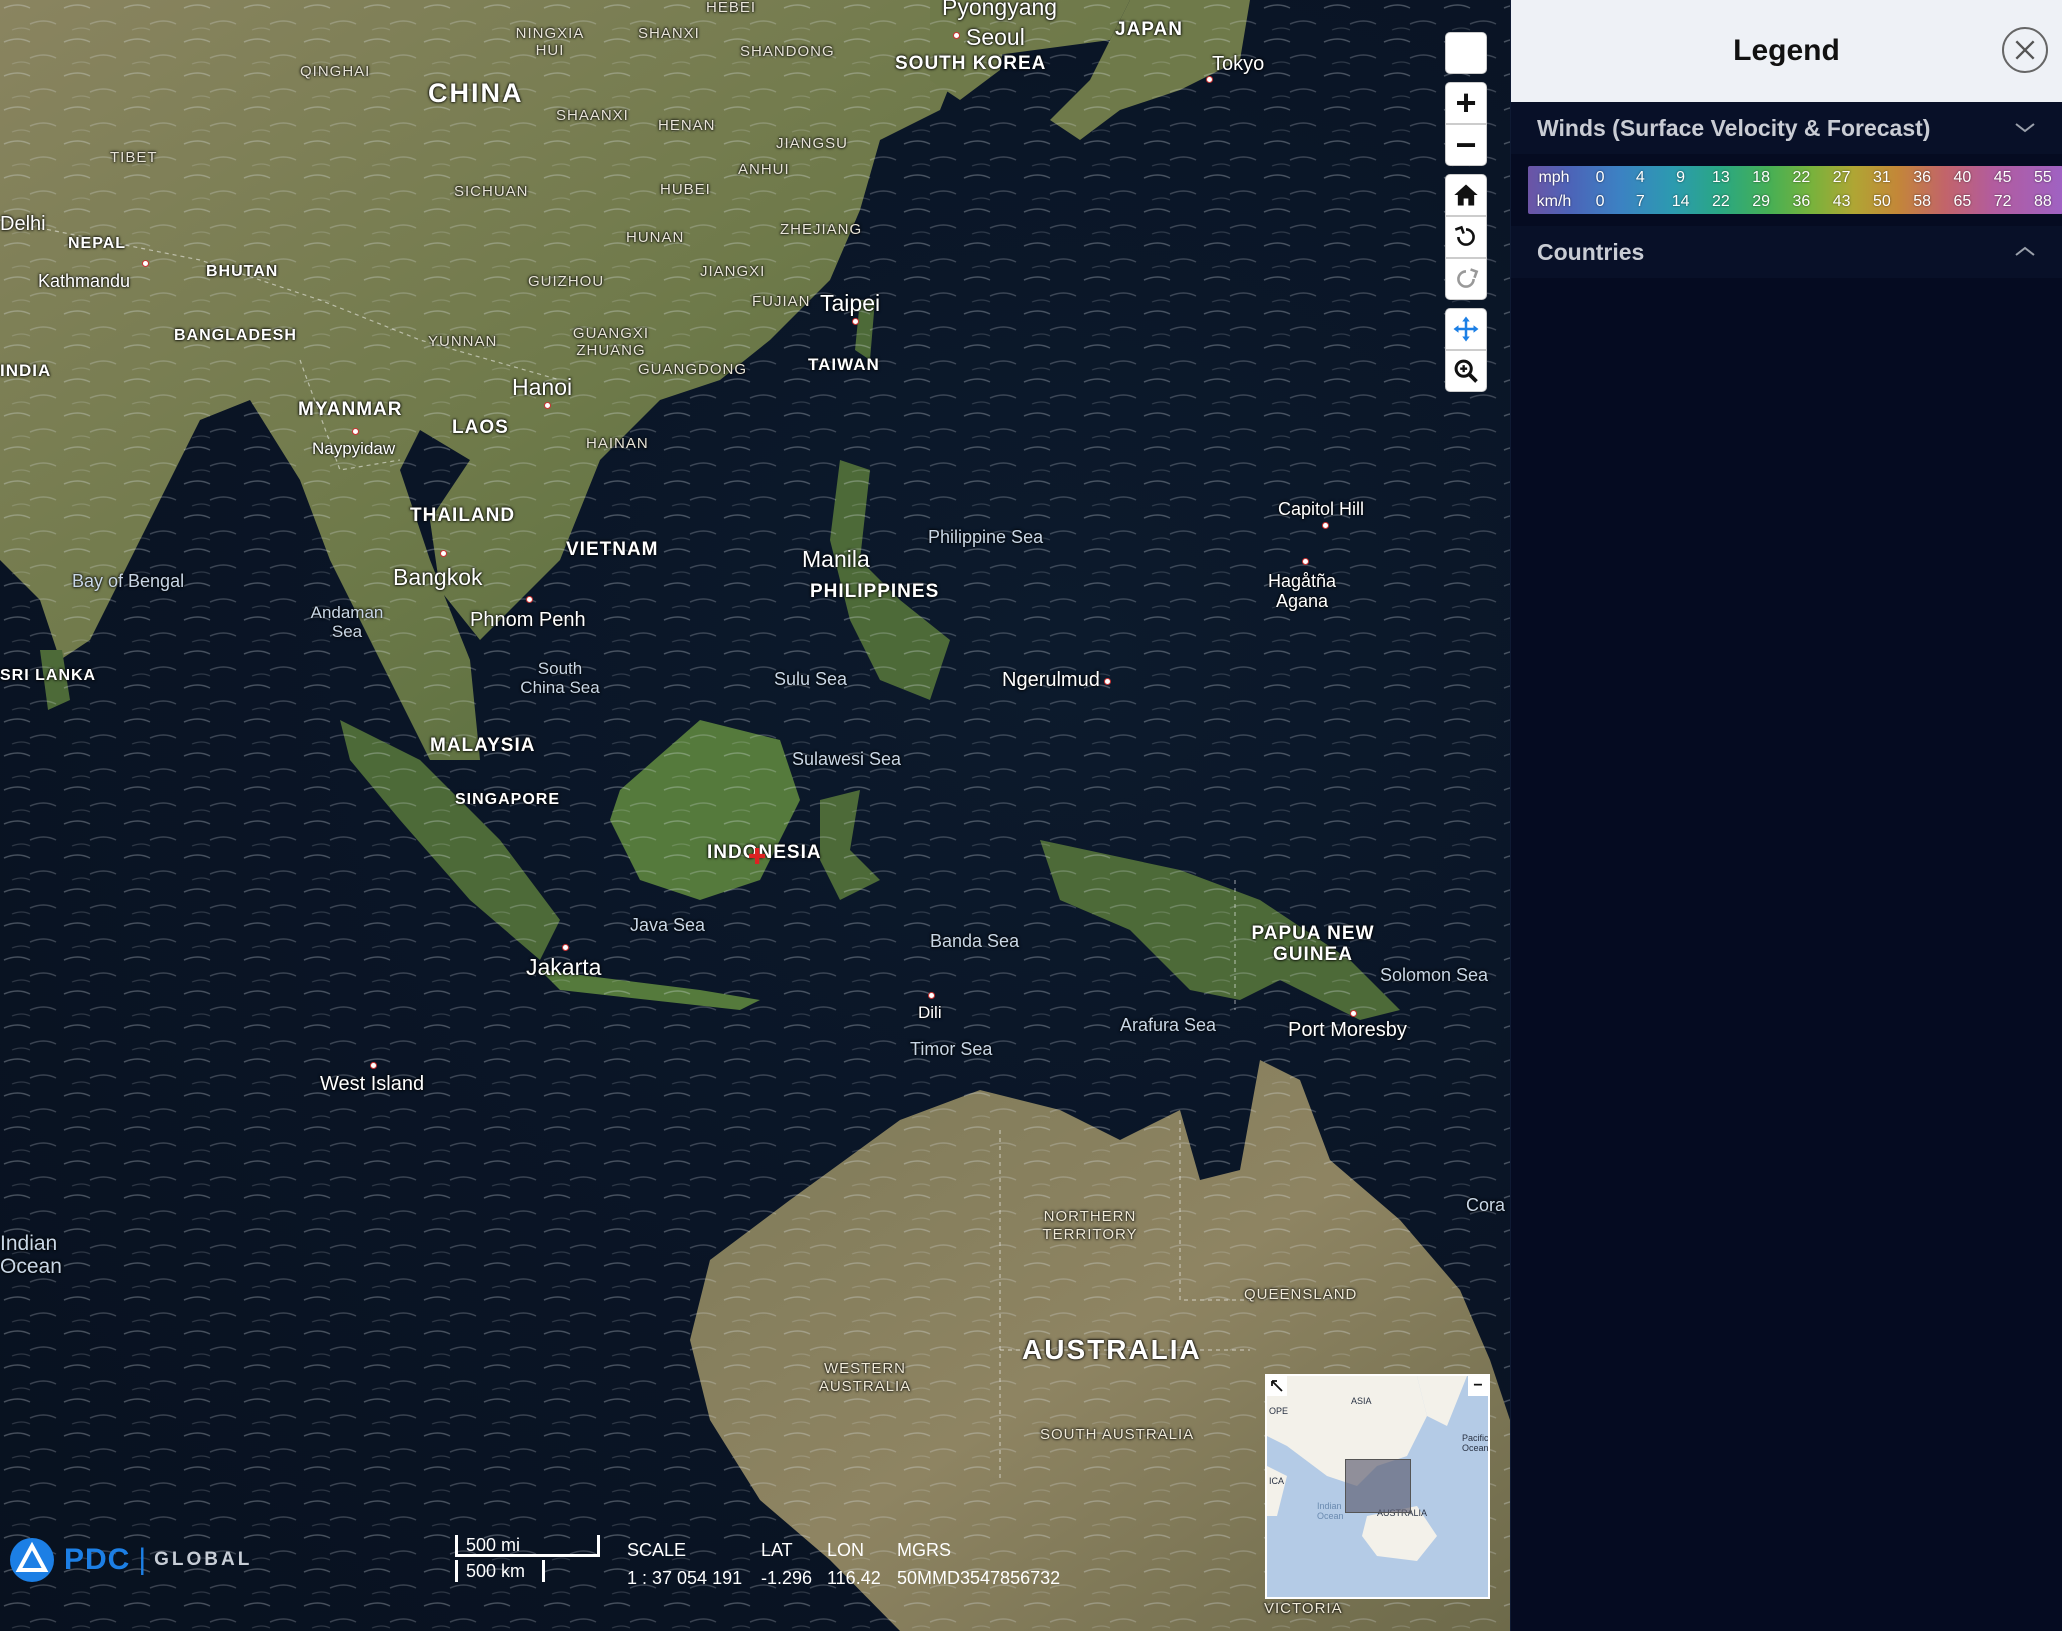 The width and height of the screenshot is (2062, 1631). Describe the element at coordinates (31, 1255) in the screenshot. I see `label-indian-ocean: Indian Ocean` at that location.